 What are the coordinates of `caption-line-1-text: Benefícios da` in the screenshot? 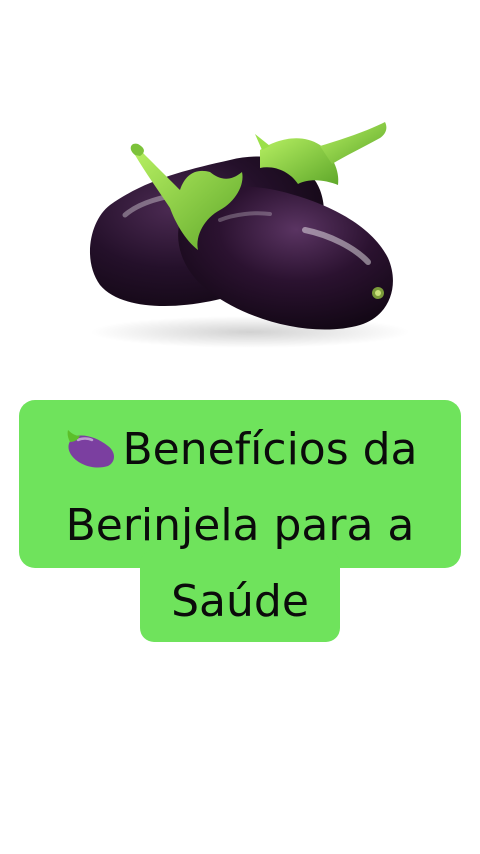 It's located at (270, 449).